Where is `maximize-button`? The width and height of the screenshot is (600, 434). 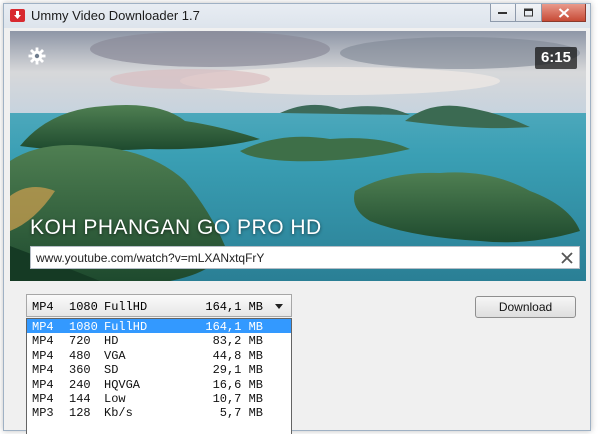 maximize-button is located at coordinates (529, 13).